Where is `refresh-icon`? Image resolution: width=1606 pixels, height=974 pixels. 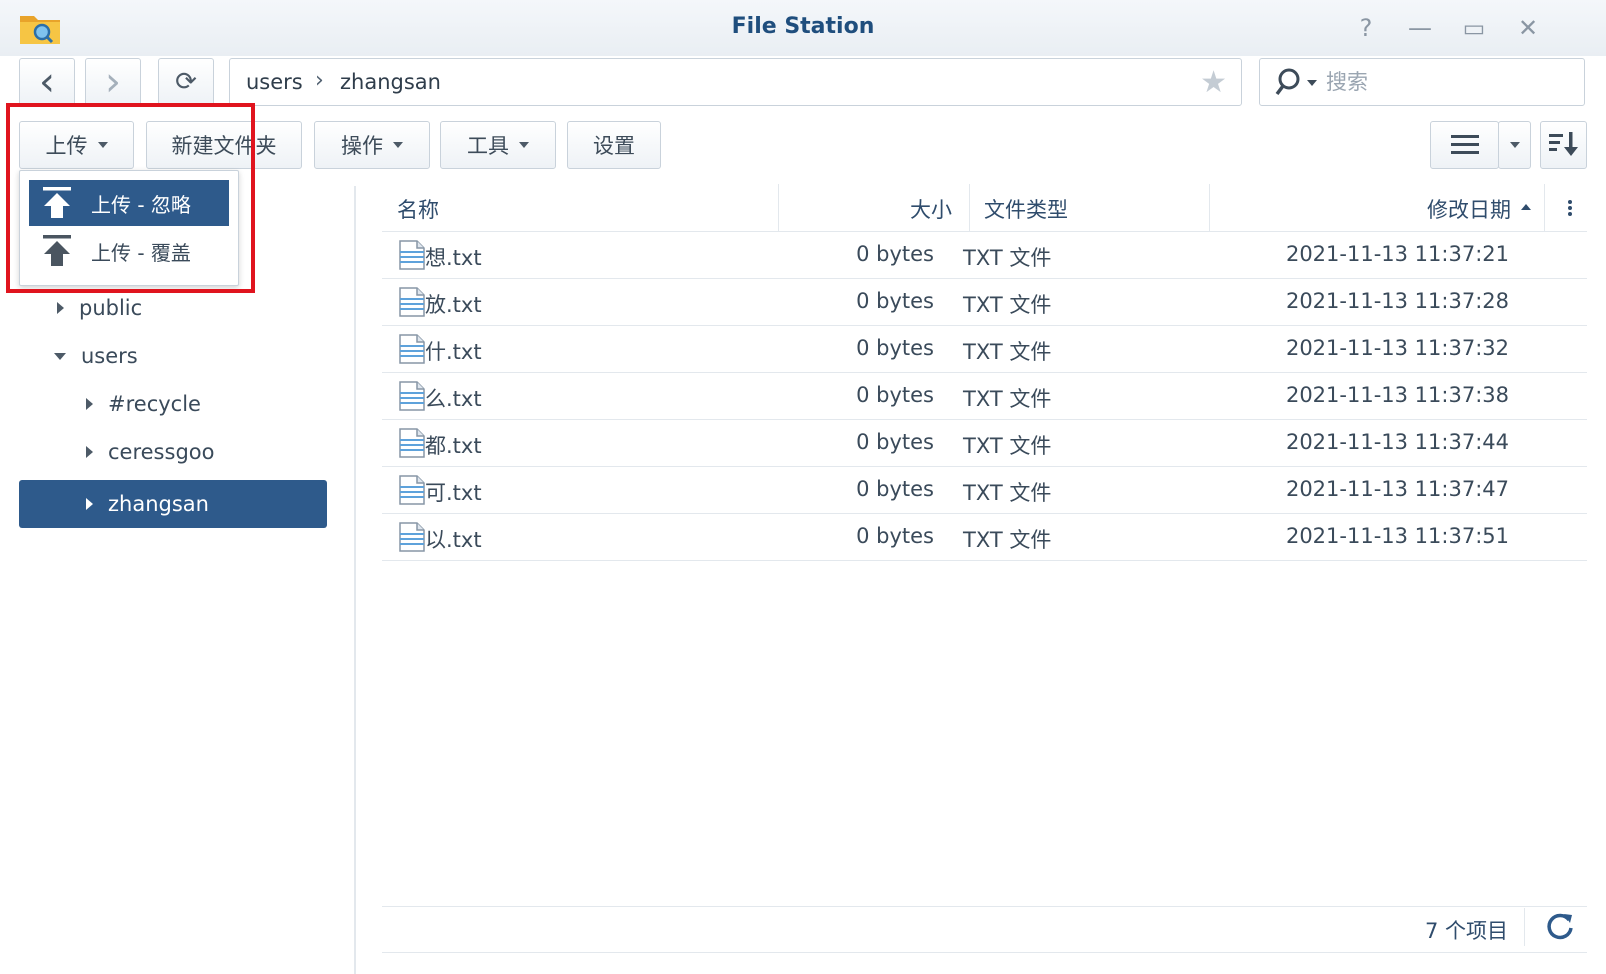
refresh-icon is located at coordinates (1560, 926).